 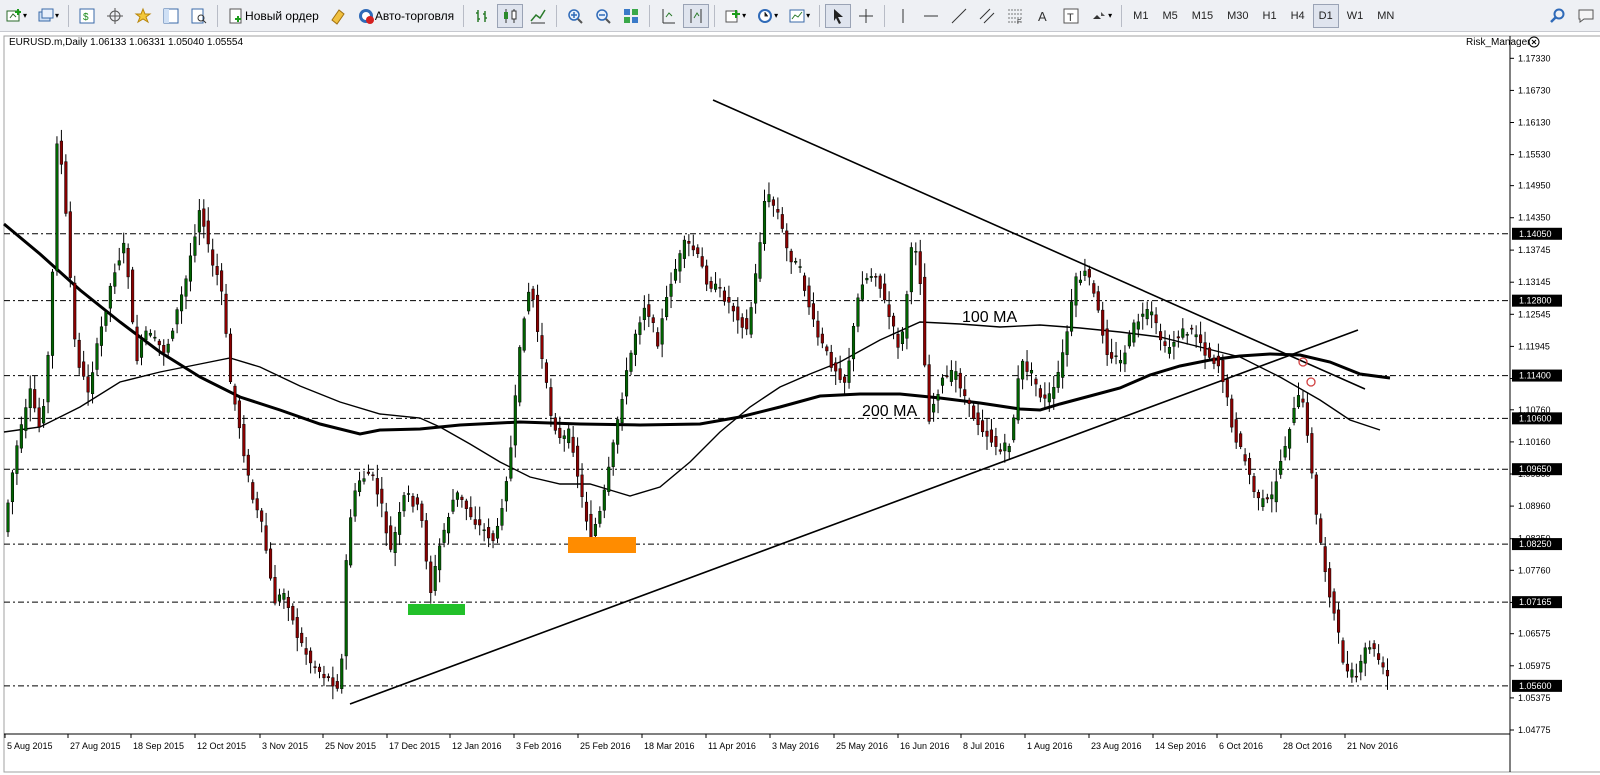 I want to click on autotrading-button: Авто-торговля, so click(x=405, y=16).